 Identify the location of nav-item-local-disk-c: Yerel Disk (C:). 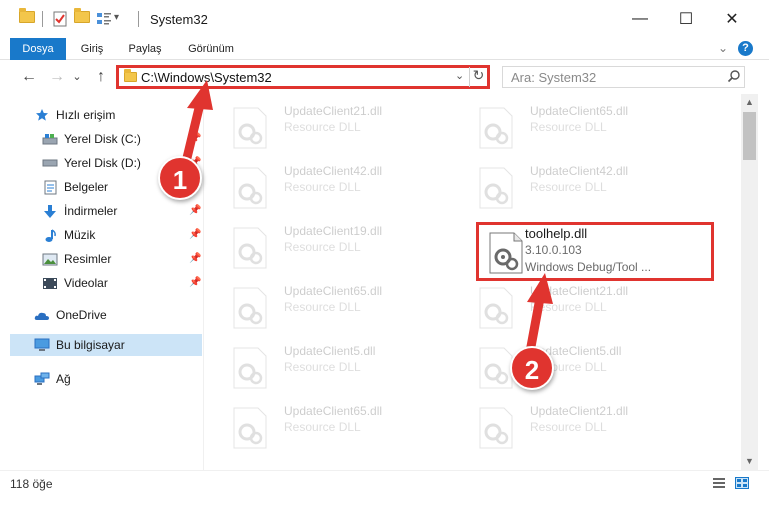
(117, 139).